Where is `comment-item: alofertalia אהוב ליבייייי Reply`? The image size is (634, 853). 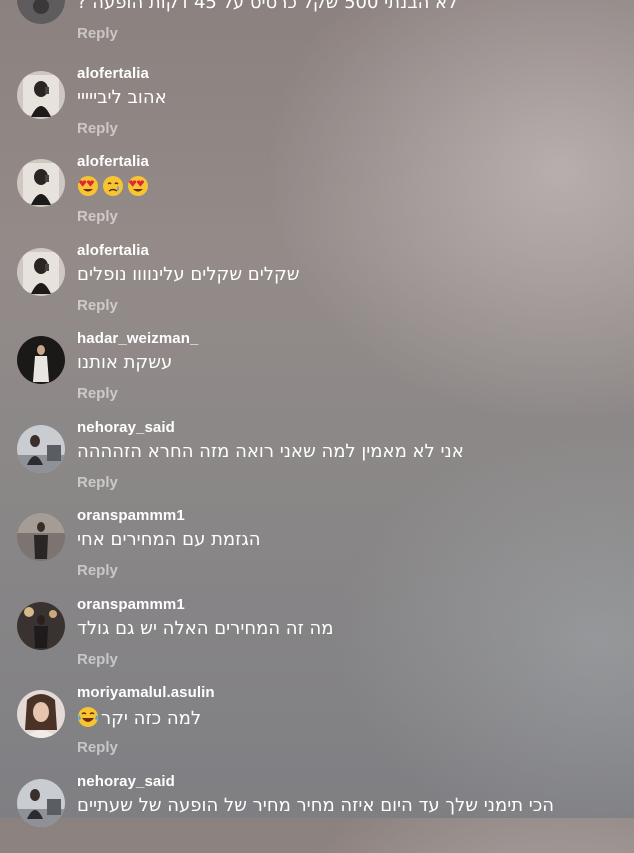
comment-item: alofertalia אהוב ליבייייי Reply is located at coordinates (317, 101).